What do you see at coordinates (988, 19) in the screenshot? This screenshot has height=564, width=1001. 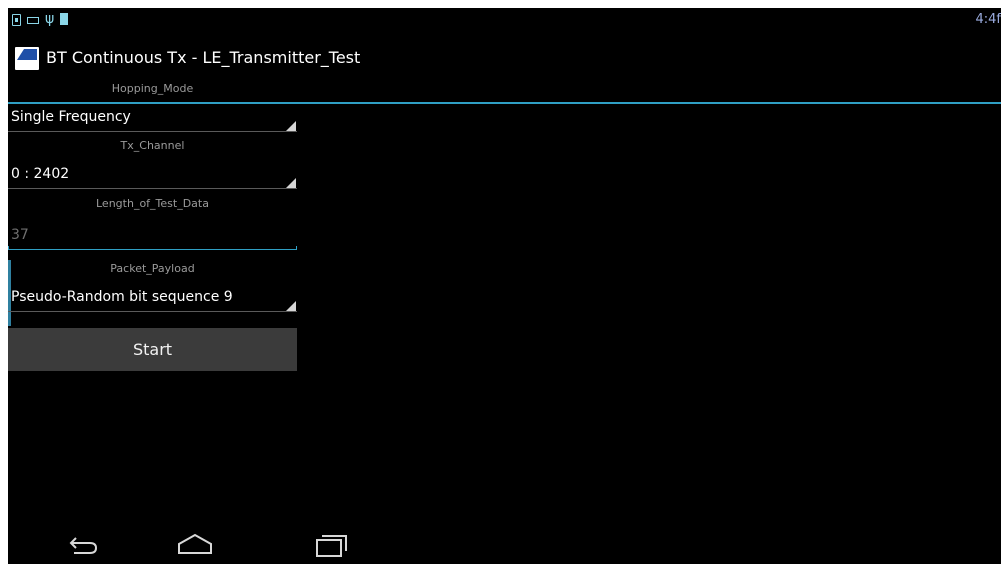 I see `status-time: 4:4f` at bounding box center [988, 19].